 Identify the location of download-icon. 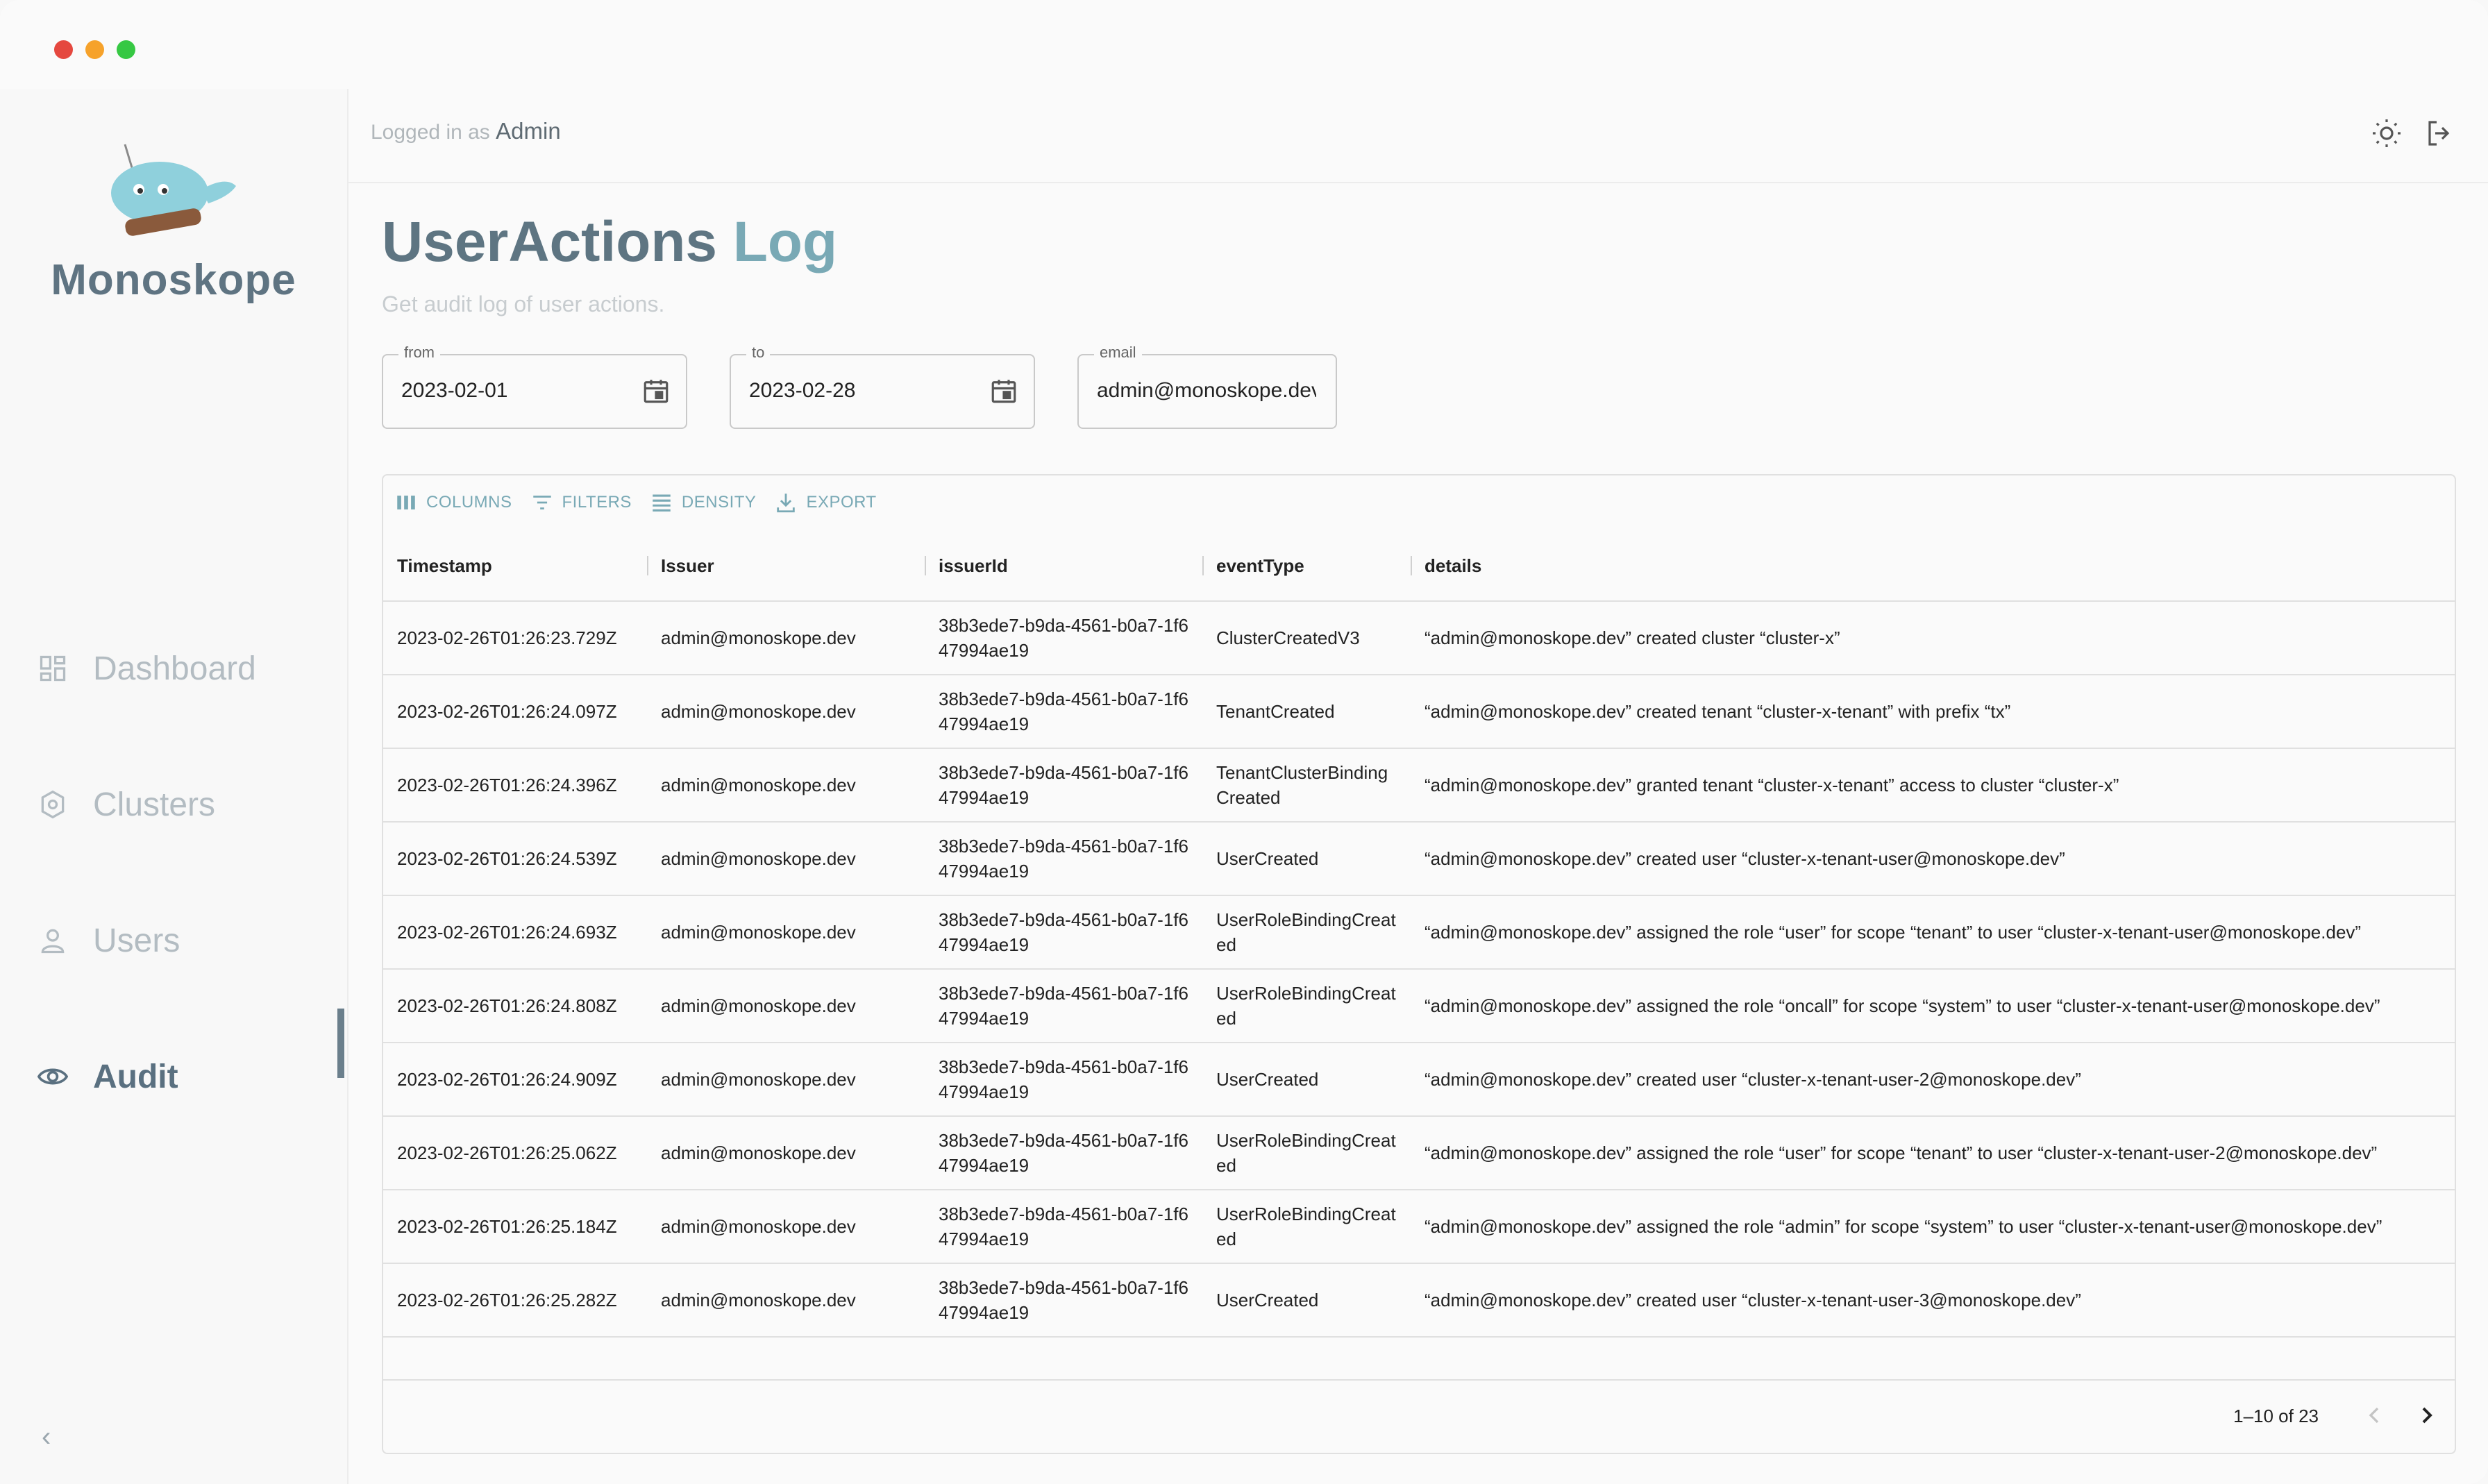
(786, 504).